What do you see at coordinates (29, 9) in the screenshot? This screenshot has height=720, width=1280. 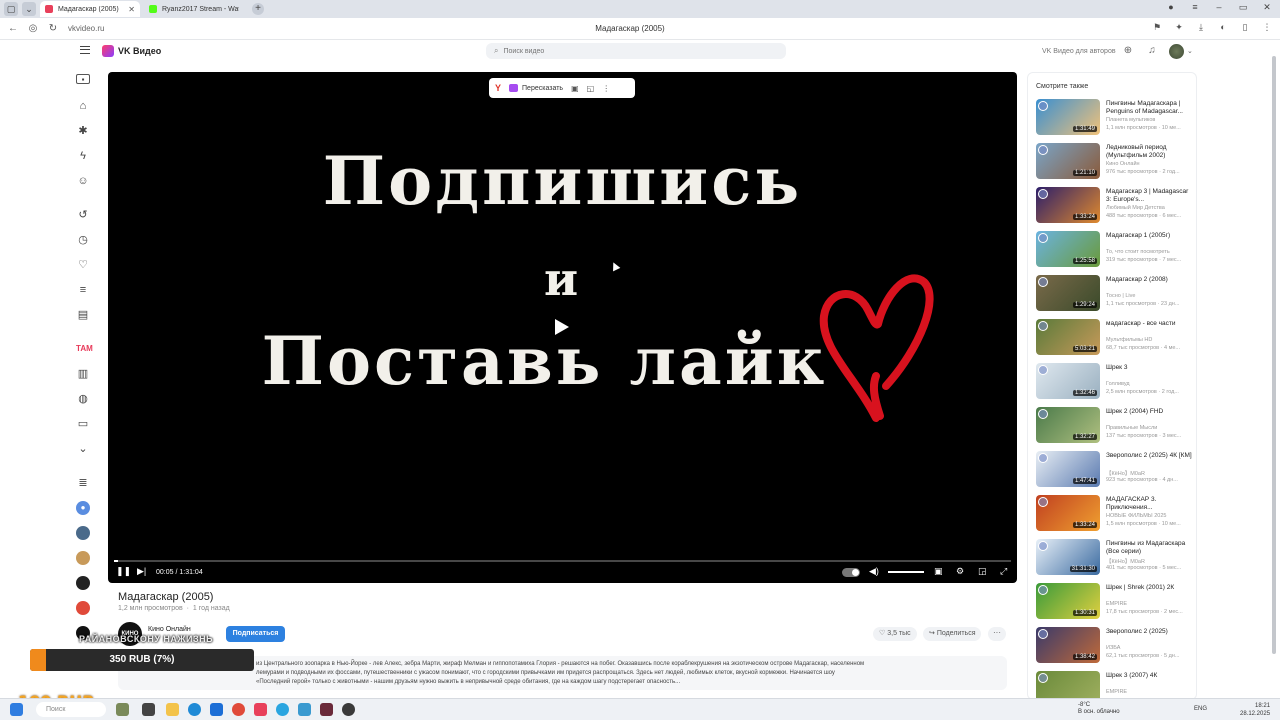 I see `tab-list-button: ⌄` at bounding box center [29, 9].